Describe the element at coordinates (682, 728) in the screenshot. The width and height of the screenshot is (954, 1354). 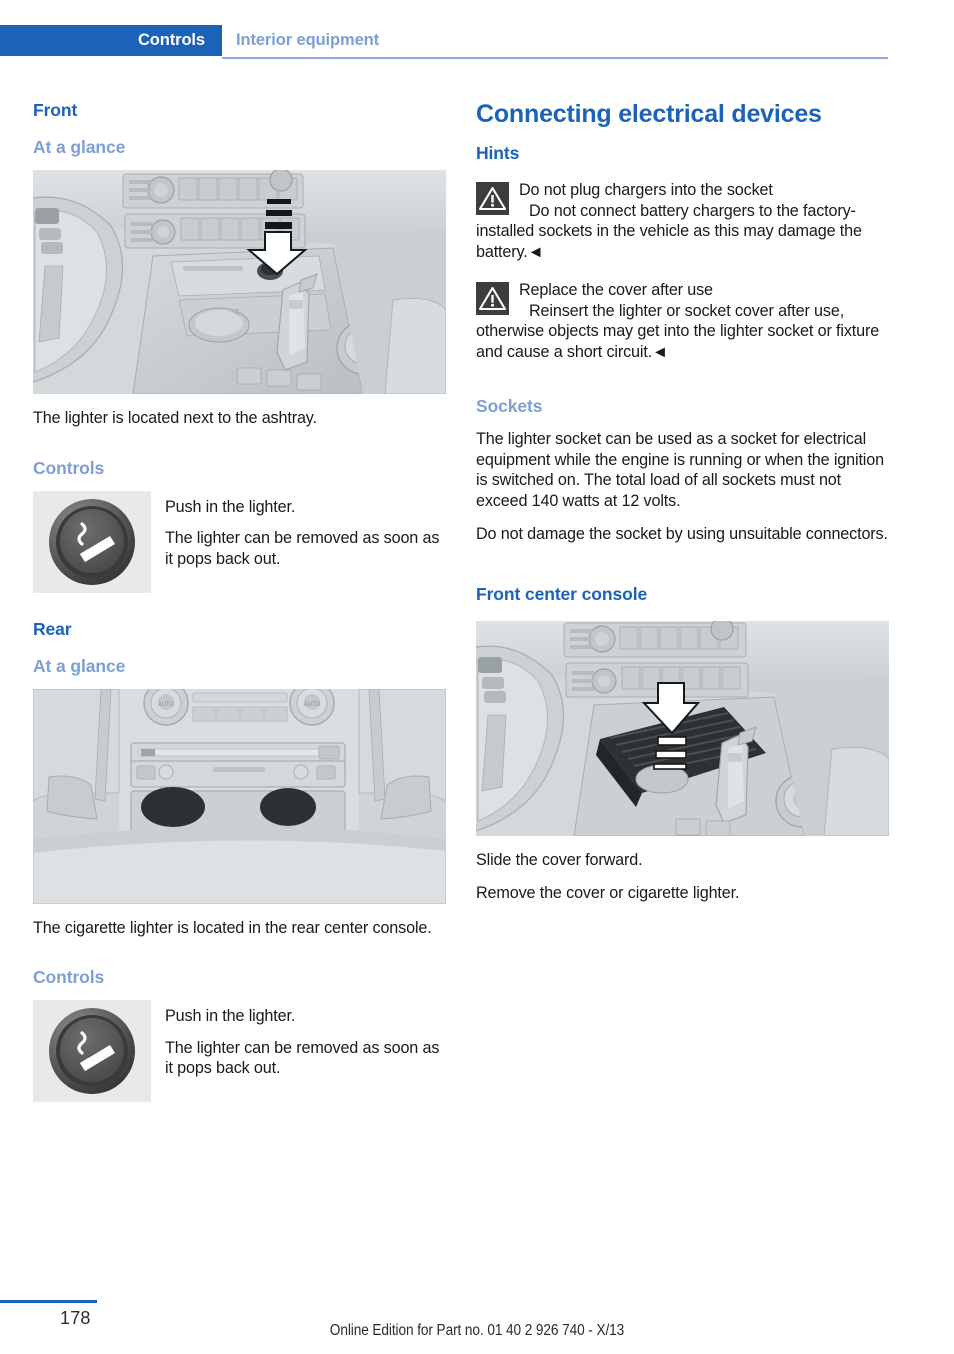
I see `figure-front-center-console` at that location.